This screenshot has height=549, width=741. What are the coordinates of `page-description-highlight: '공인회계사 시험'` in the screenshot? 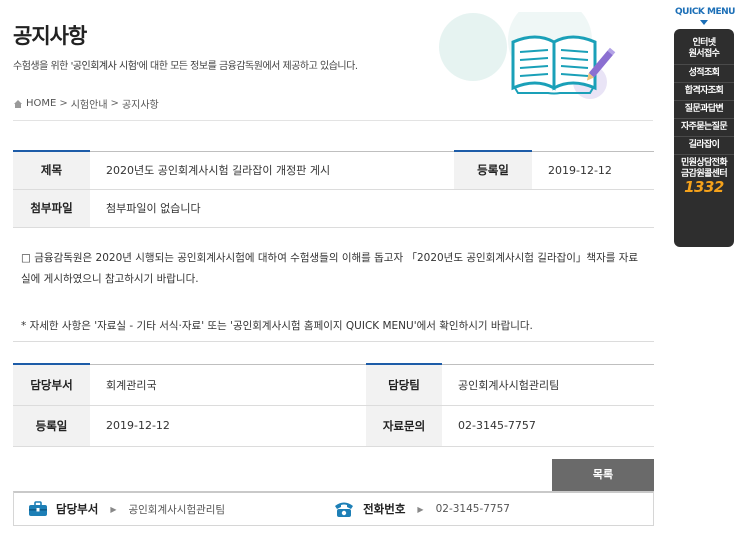 It's located at (105, 66).